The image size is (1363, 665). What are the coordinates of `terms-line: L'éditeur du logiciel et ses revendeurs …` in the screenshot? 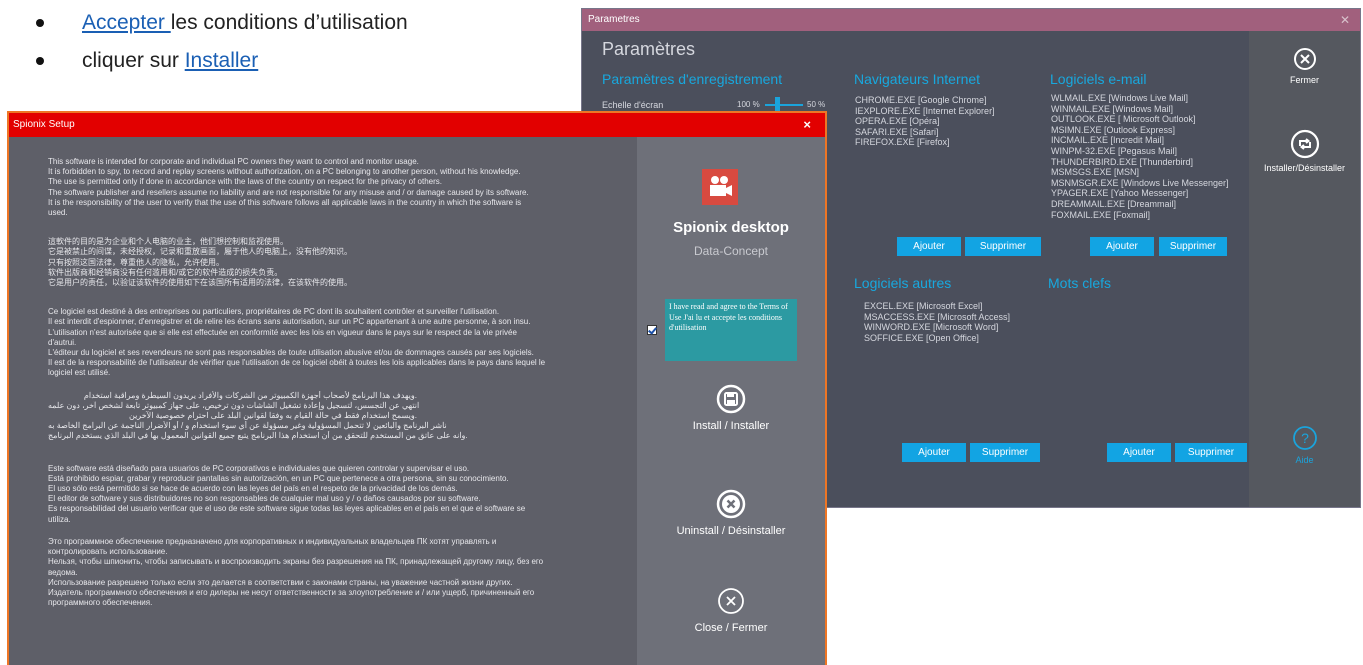 It's located at (291, 353).